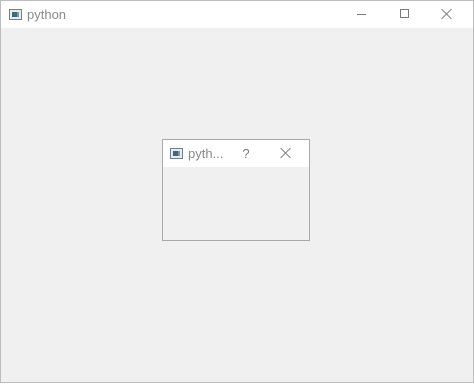 This screenshot has width=474, height=384. What do you see at coordinates (47, 14) in the screenshot?
I see `main-window-title: python` at bounding box center [47, 14].